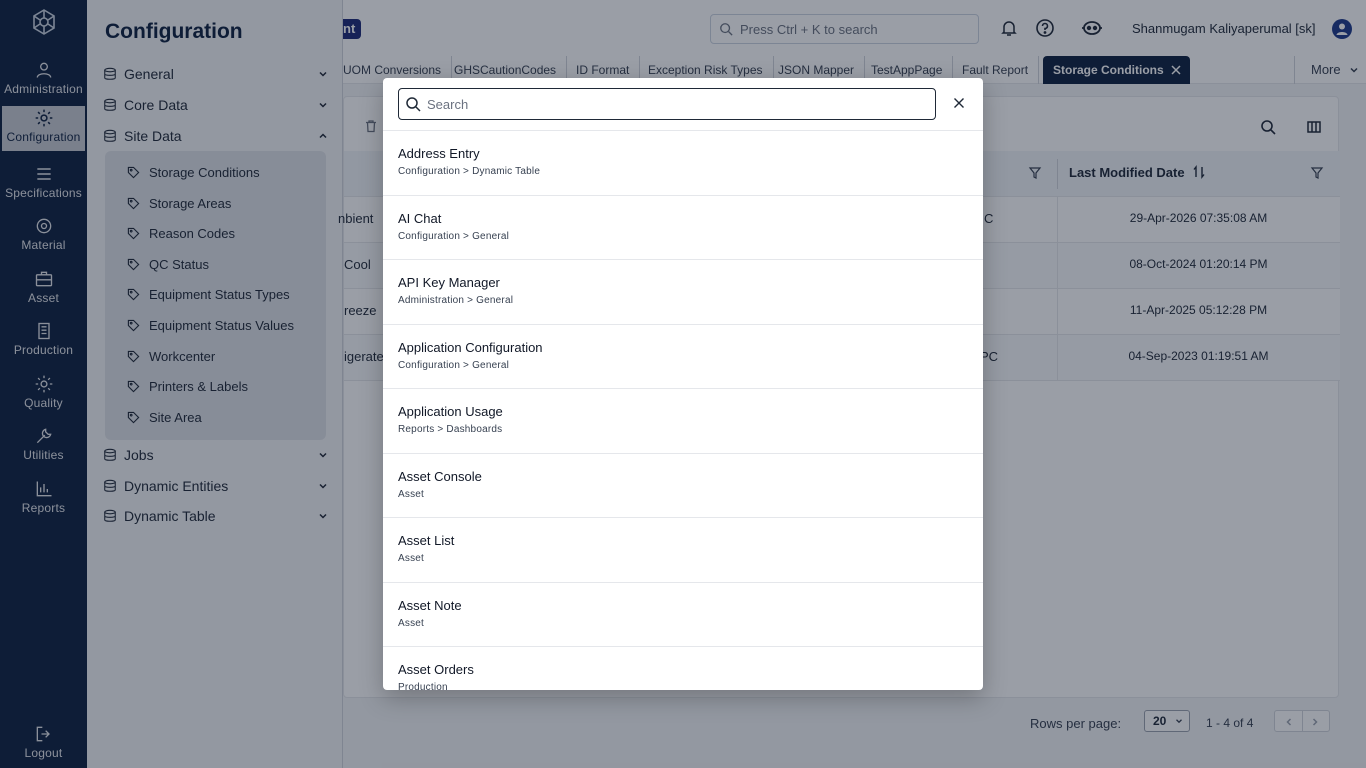 The height and width of the screenshot is (768, 1366). Describe the element at coordinates (683, 615) in the screenshot. I see `search-result-item: Asset Note Asset` at that location.